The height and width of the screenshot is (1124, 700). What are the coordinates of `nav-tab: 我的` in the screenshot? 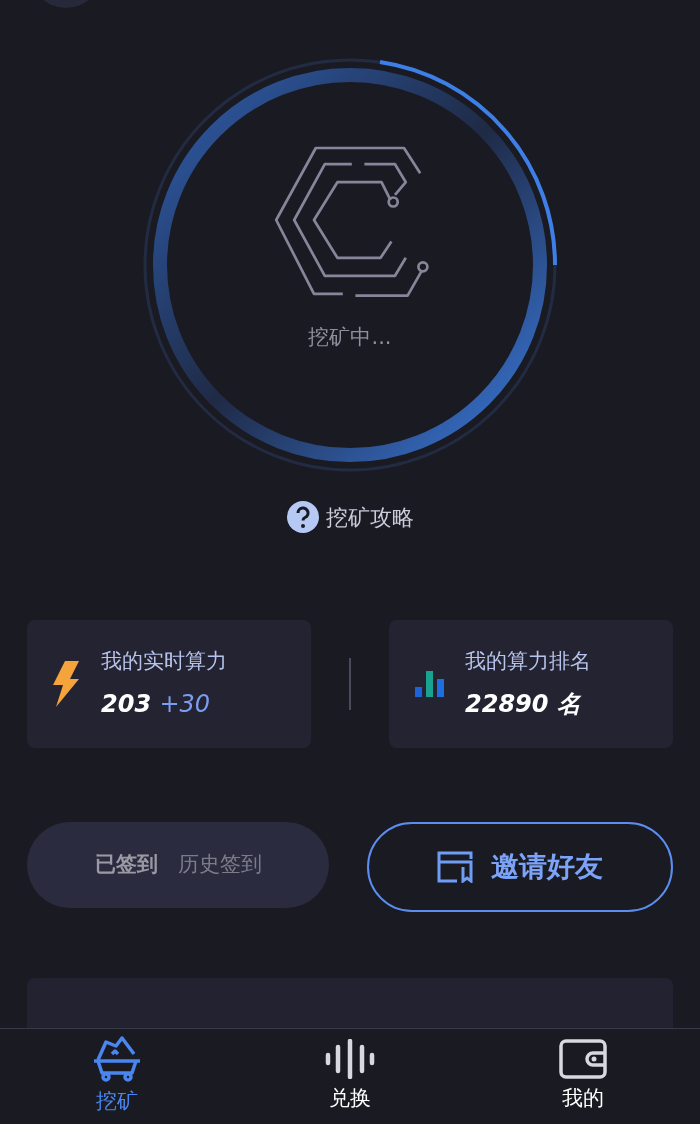 It's located at (583, 1076).